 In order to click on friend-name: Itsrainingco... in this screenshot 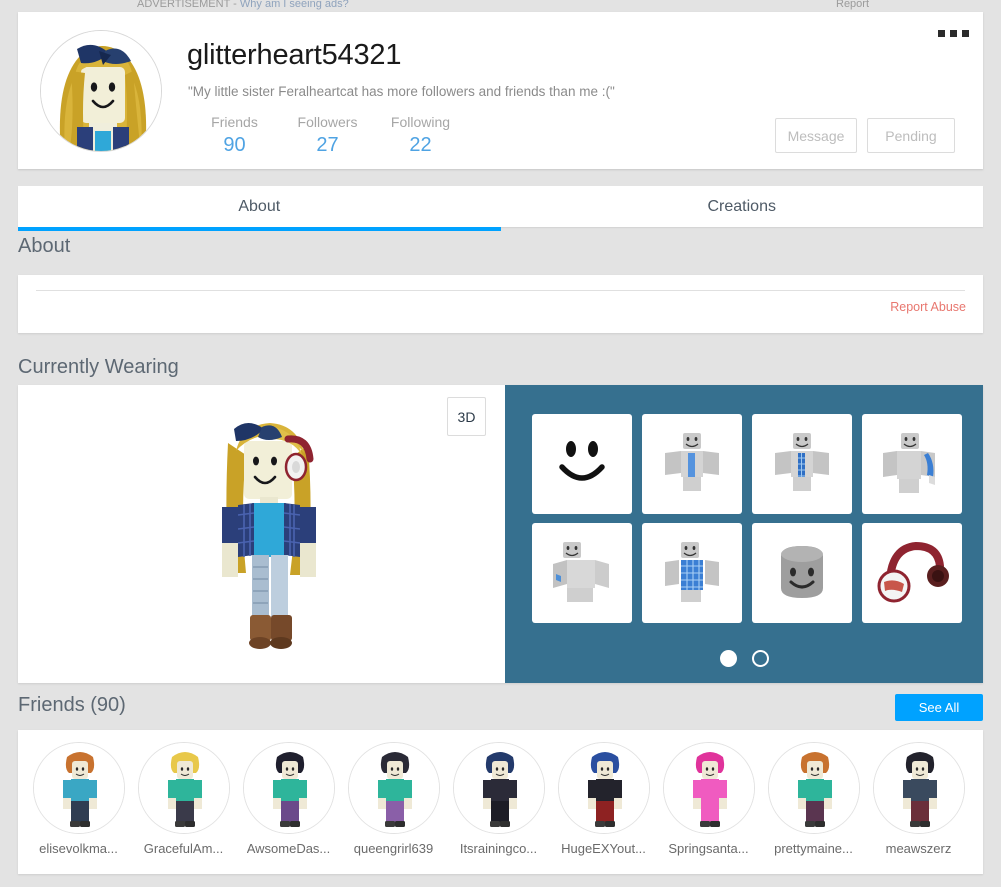, I will do `click(498, 848)`.